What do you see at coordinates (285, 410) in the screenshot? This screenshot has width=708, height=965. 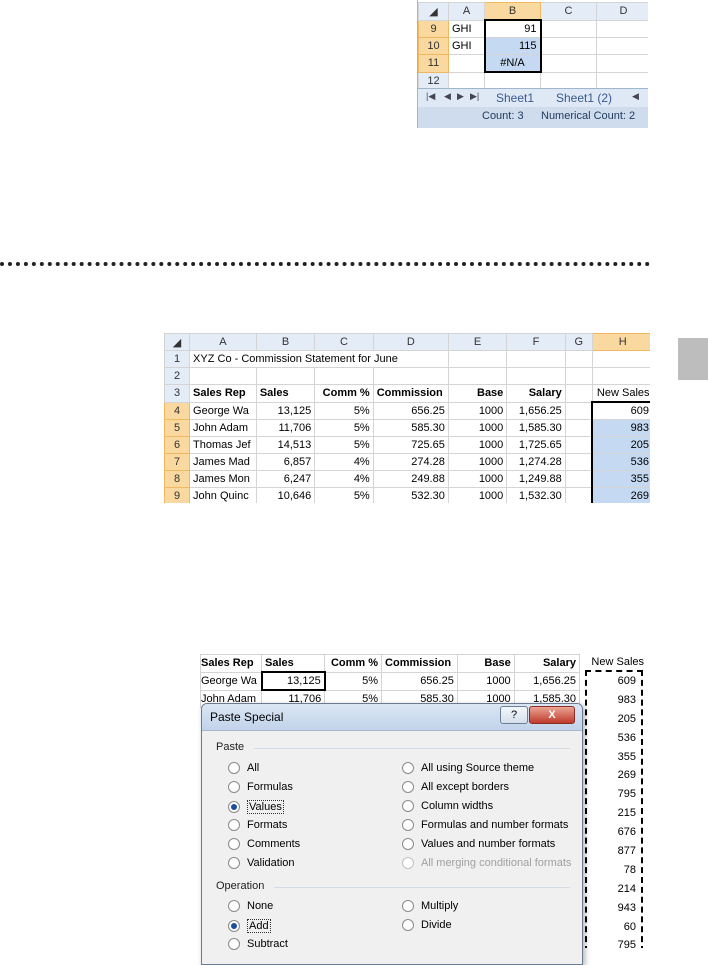 I see `cell: 13,125` at bounding box center [285, 410].